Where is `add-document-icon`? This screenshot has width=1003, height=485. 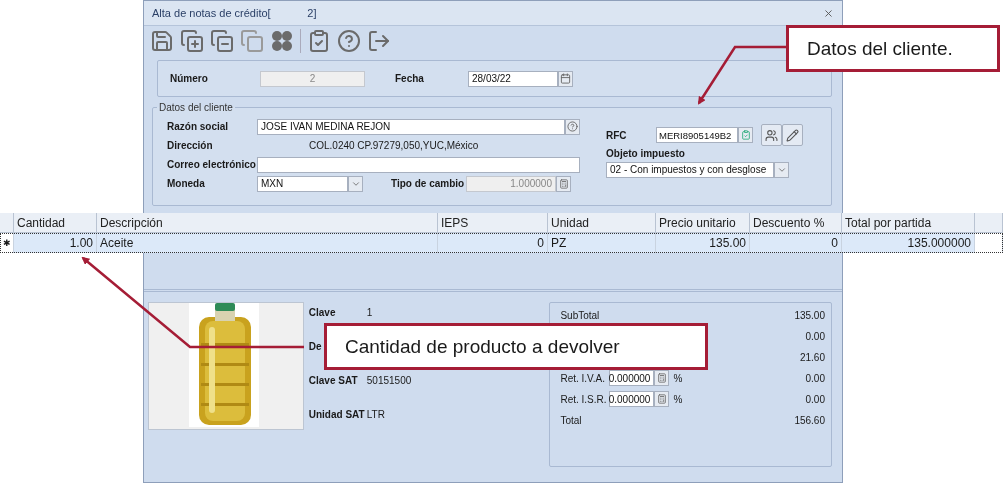
add-document-icon is located at coordinates (192, 41).